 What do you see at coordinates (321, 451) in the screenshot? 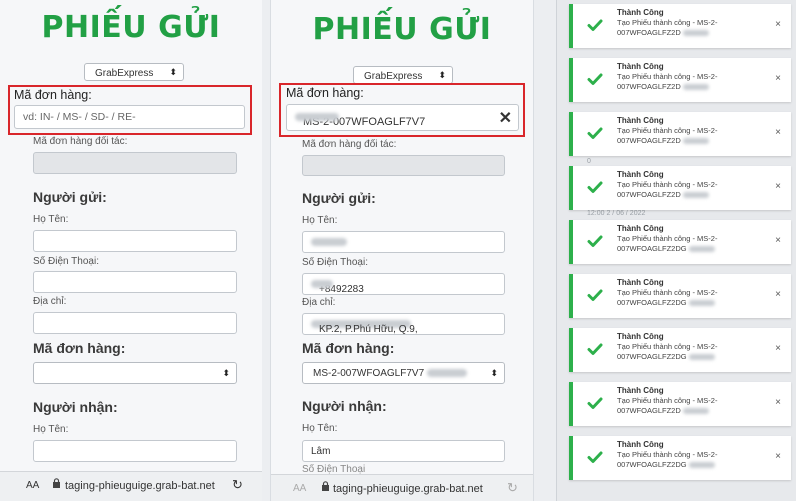
I see `receiver-name-value: Lâm` at bounding box center [321, 451].